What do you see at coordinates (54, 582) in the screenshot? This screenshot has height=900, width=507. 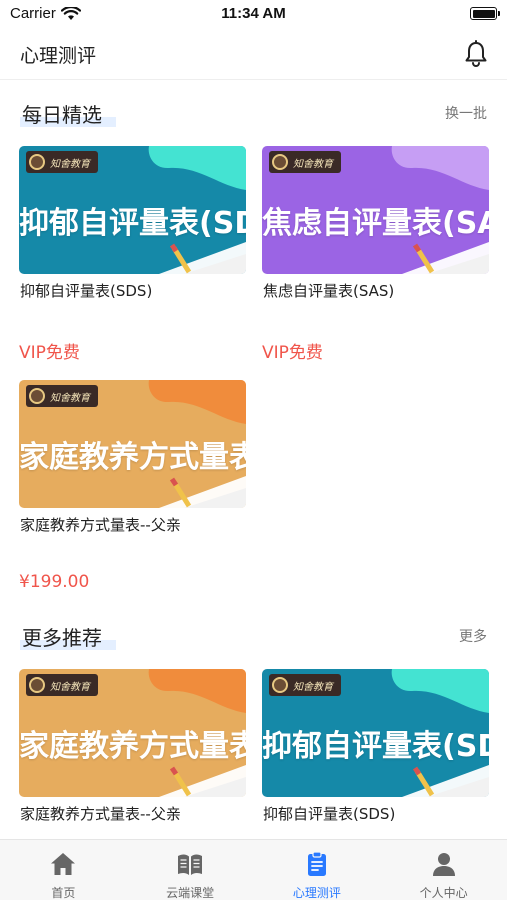 I see `card-price: ¥199.00` at bounding box center [54, 582].